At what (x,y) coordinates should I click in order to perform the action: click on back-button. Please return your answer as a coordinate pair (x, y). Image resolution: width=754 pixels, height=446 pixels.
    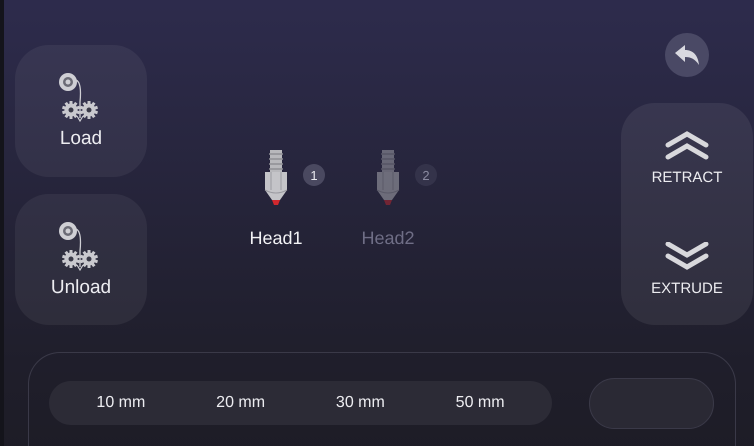
    Looking at the image, I should click on (687, 55).